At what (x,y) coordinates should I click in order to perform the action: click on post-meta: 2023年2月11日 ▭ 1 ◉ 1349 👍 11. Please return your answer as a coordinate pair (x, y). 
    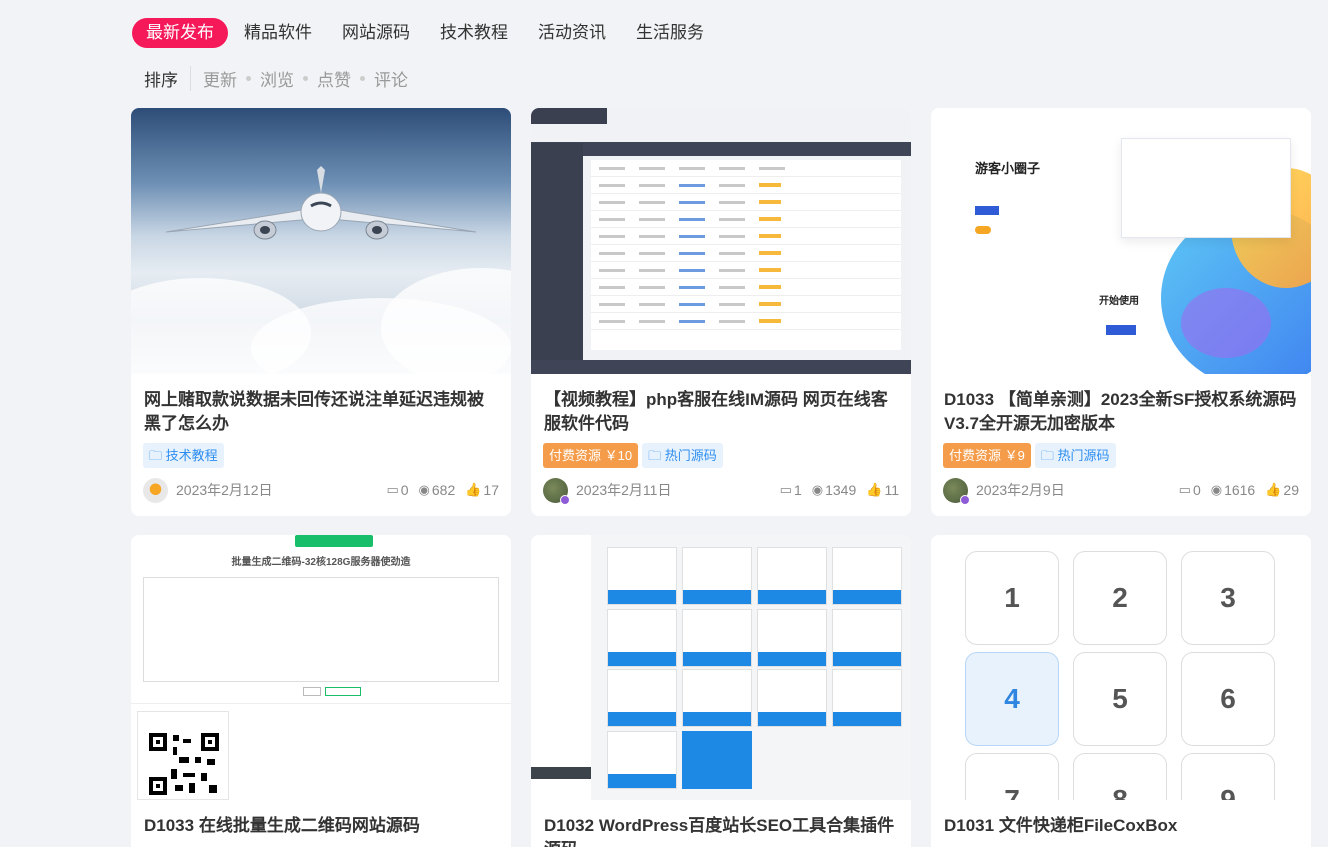
    Looking at the image, I should click on (721, 491).